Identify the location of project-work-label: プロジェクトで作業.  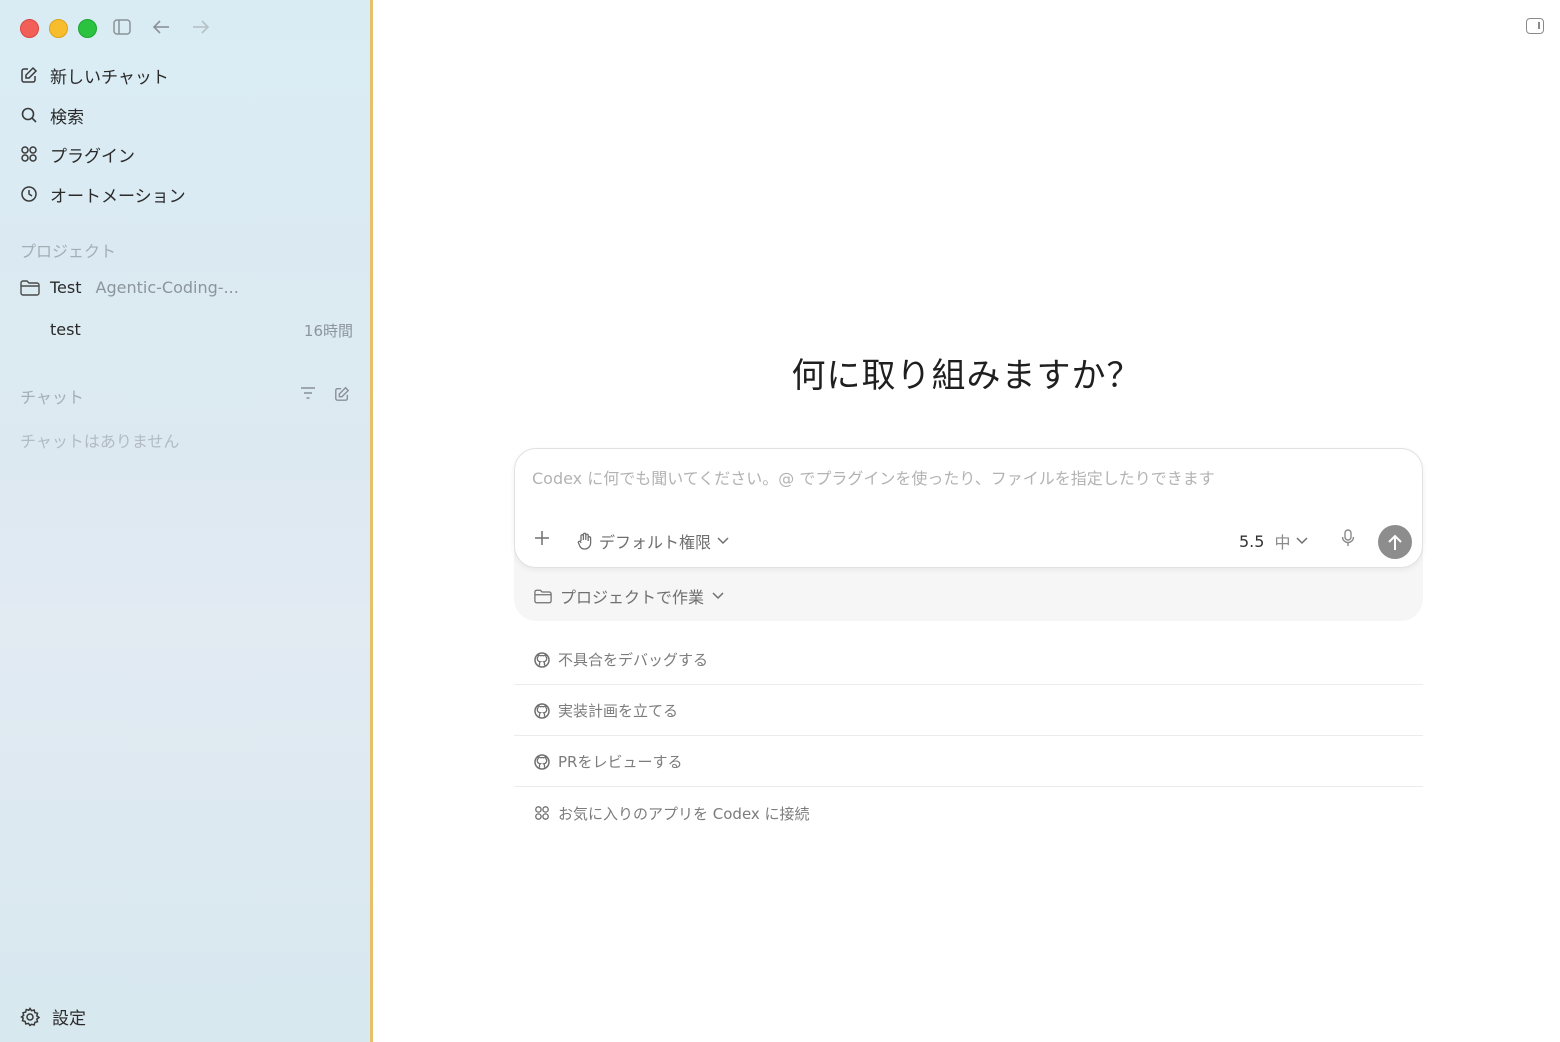
(632, 597).